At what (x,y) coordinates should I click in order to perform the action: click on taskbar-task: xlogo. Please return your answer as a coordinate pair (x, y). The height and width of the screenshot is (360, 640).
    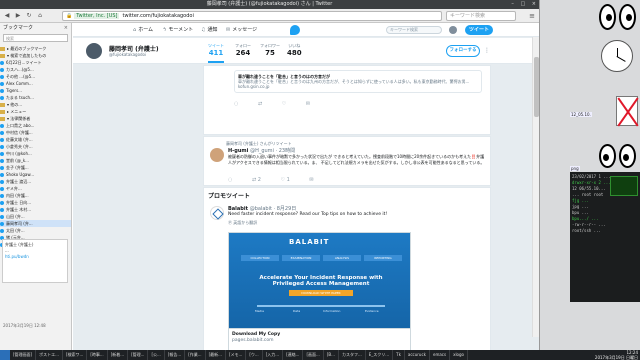
    Looking at the image, I should click on (459, 355).